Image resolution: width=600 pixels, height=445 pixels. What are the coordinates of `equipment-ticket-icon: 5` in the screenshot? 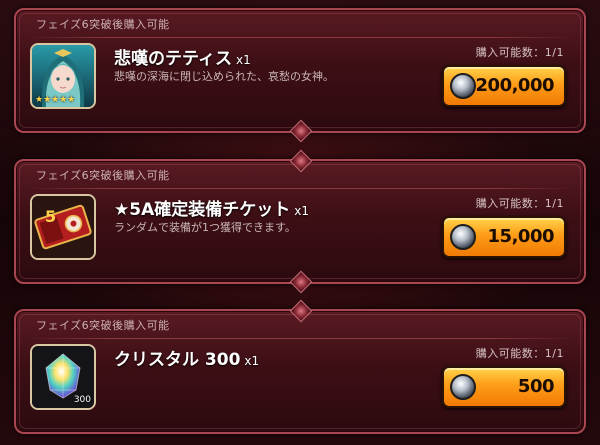 It's located at (63, 227).